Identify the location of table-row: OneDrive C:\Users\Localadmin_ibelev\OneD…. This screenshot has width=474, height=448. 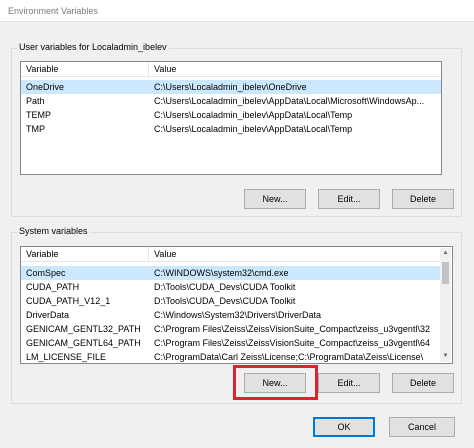
(231, 87).